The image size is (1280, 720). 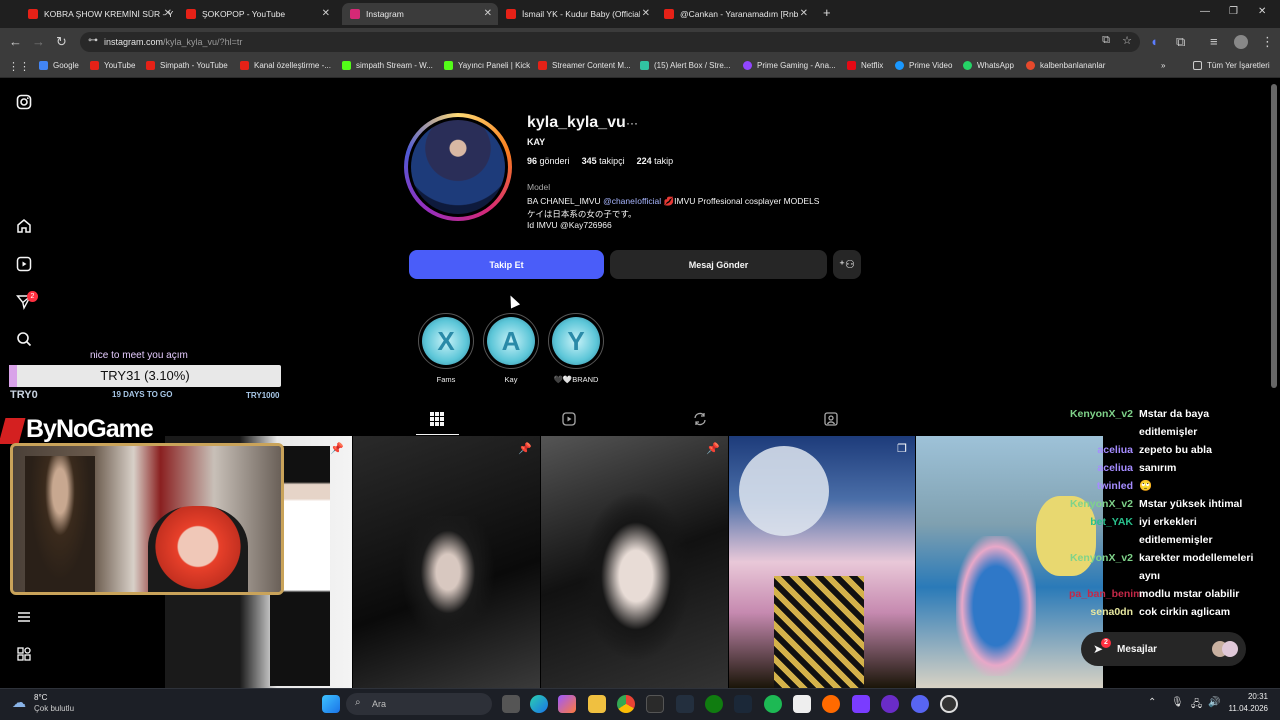 What do you see at coordinates (700, 420) in the screenshot?
I see `reposts-tab-icon` at bounding box center [700, 420].